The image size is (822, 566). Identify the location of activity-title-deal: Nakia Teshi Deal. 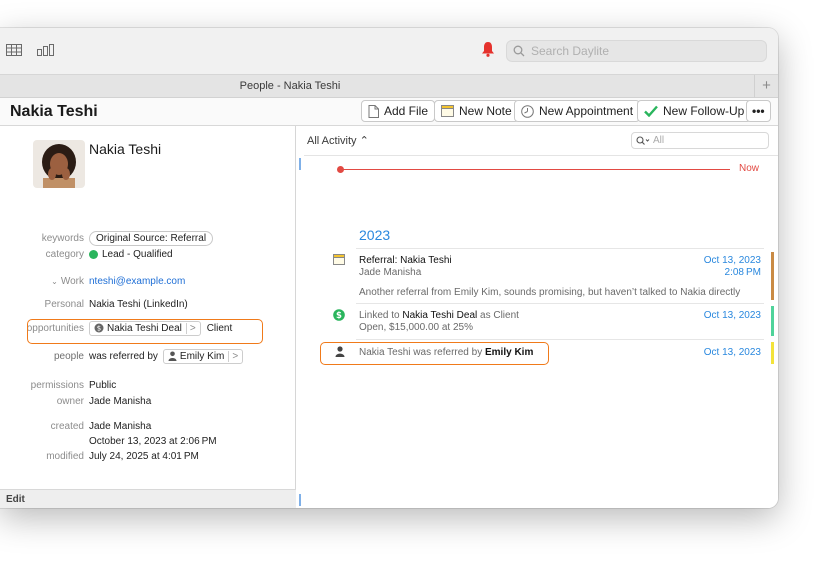
(439, 315).